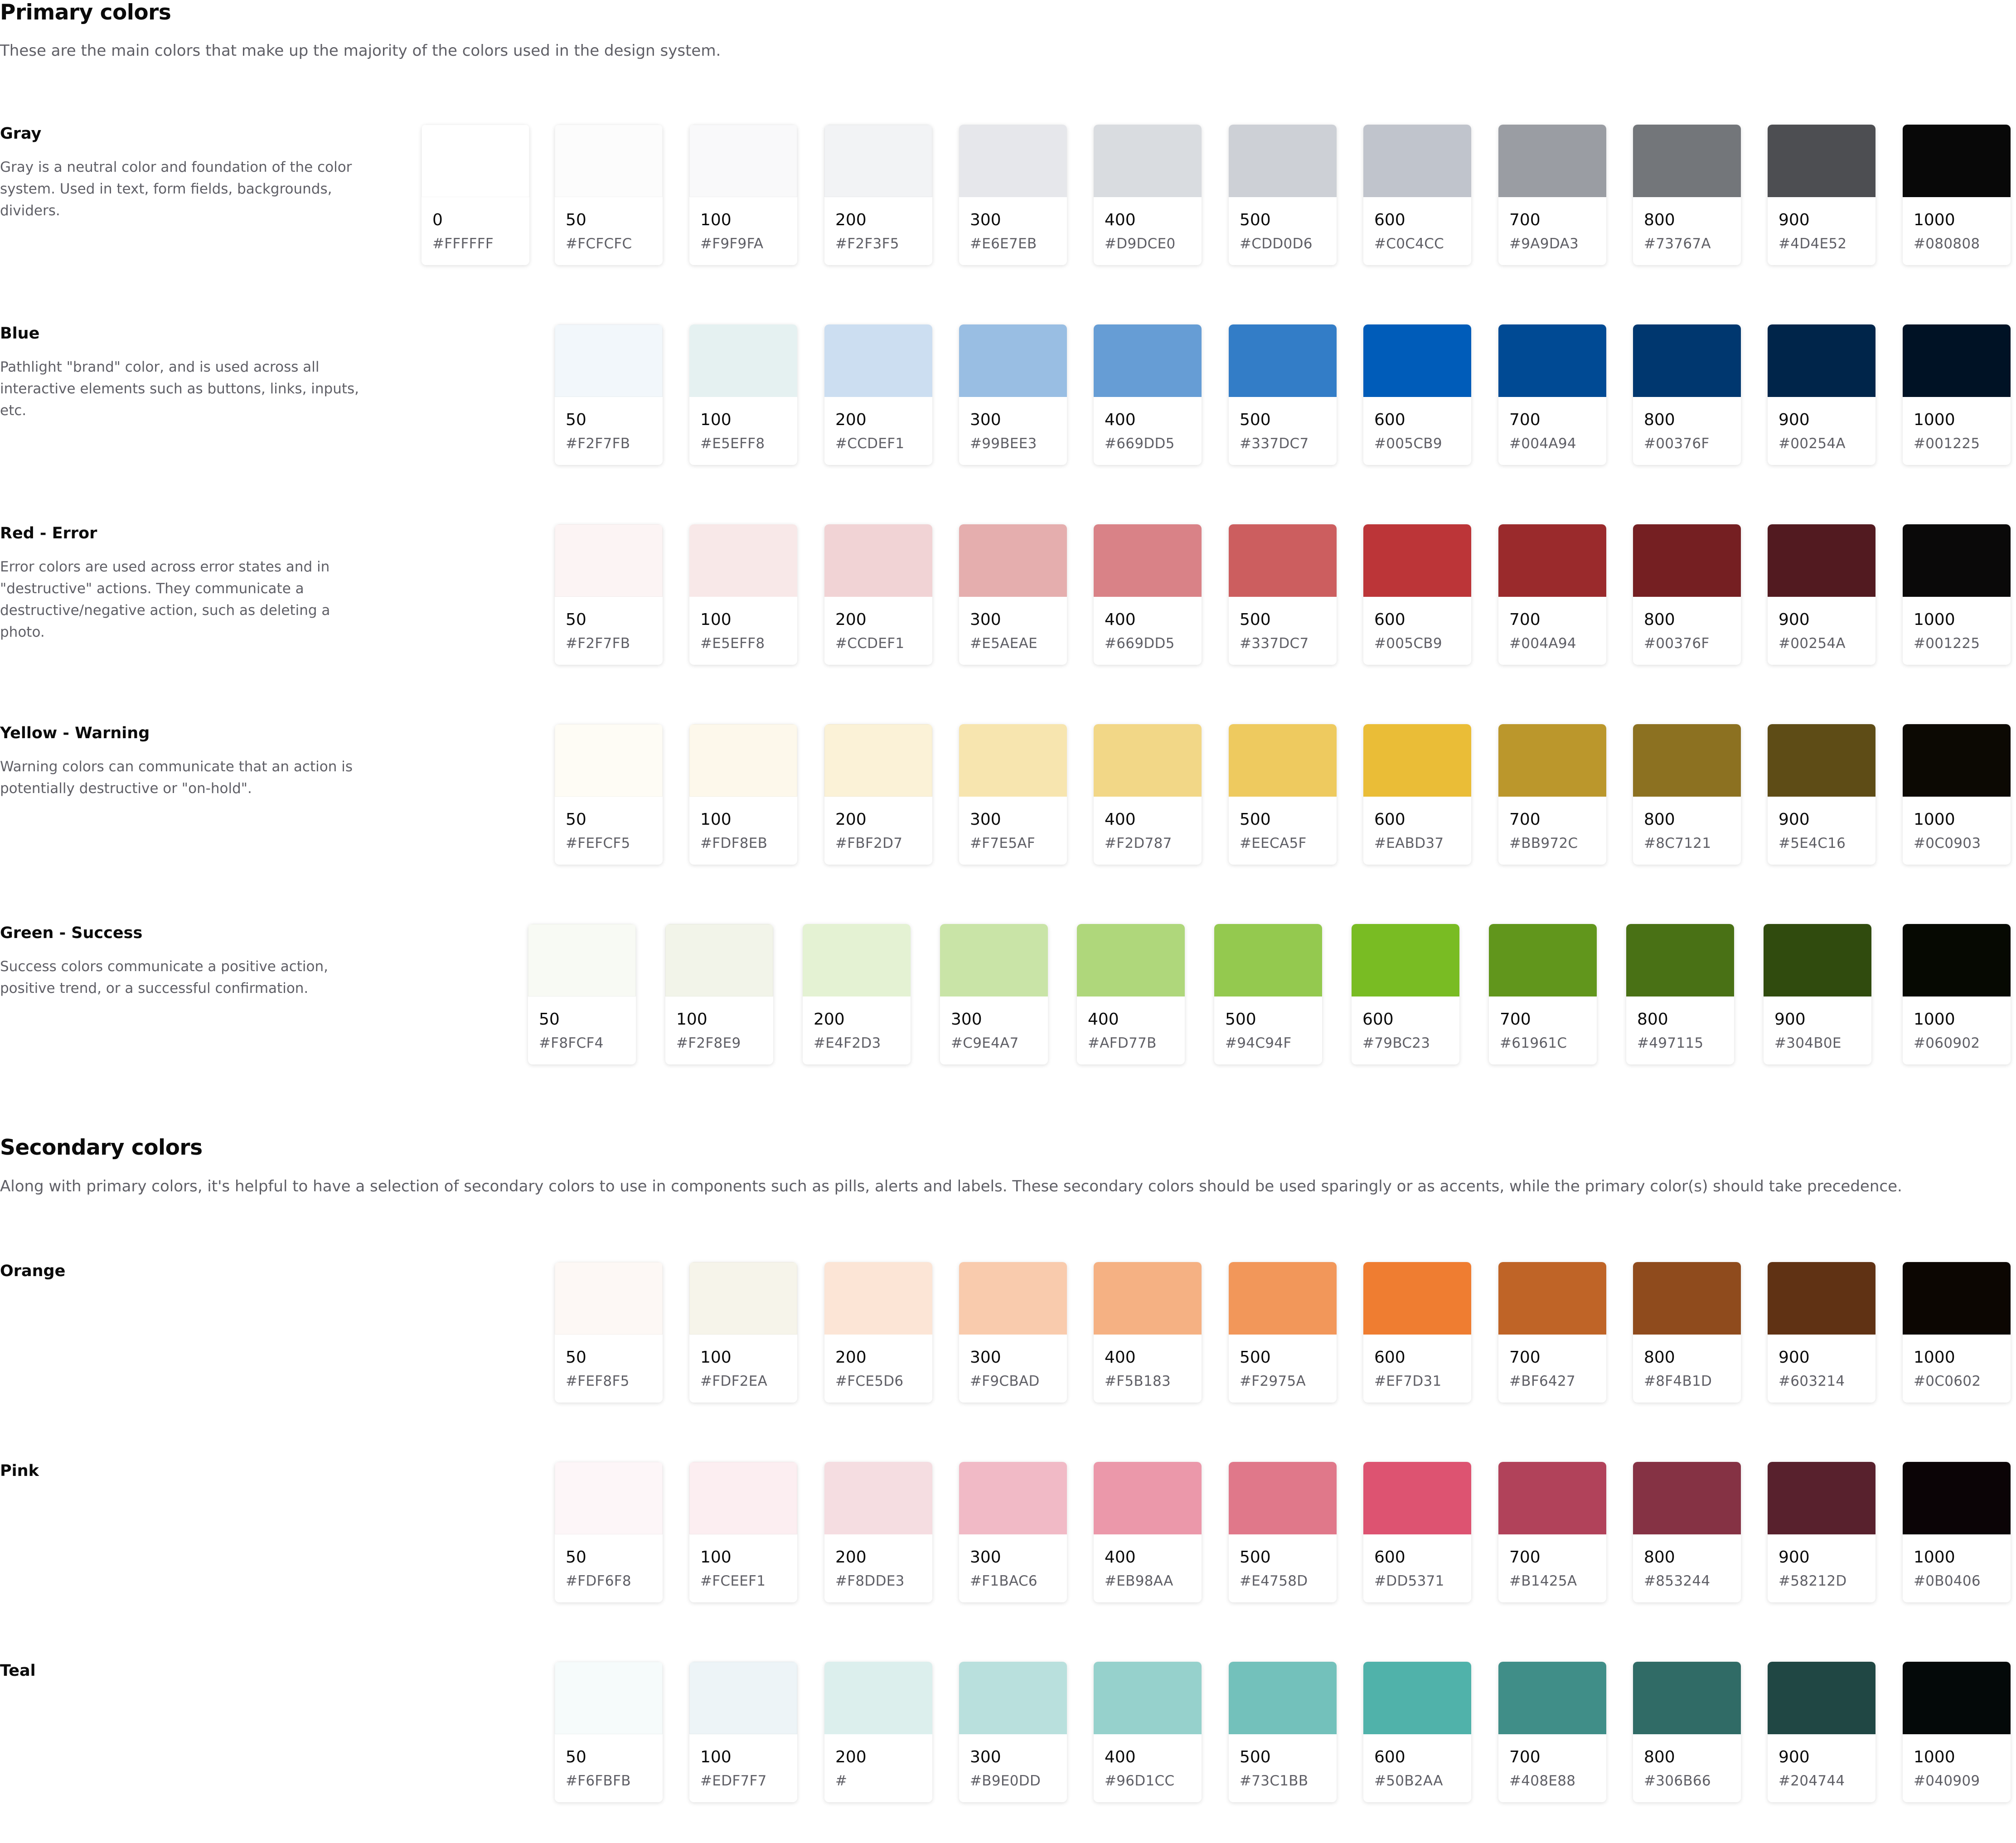 This screenshot has height=1843, width=2016. What do you see at coordinates (743, 794) in the screenshot?
I see `swatch-yellow-warning-100: 100 #FDF8EB` at bounding box center [743, 794].